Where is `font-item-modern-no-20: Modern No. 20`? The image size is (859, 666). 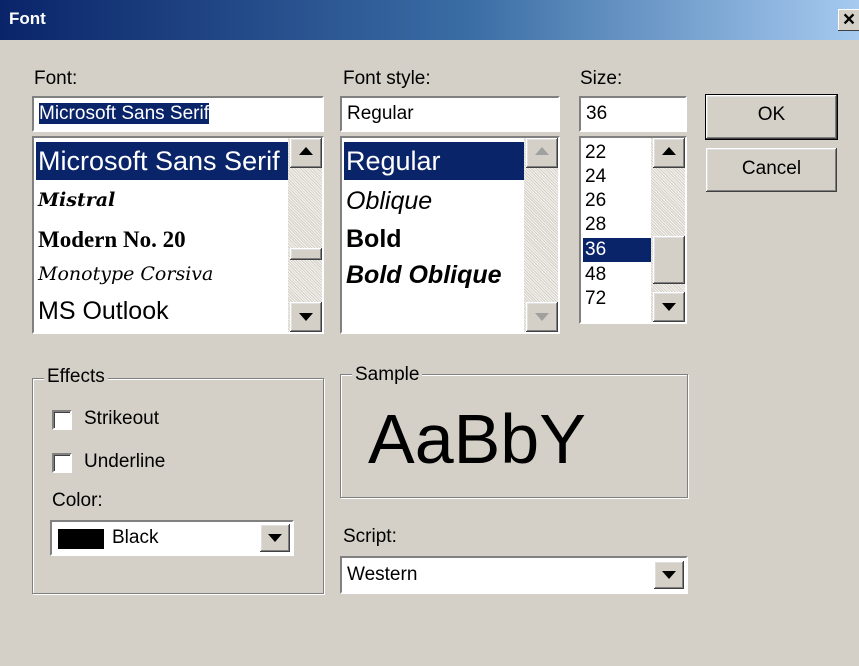 font-item-modern-no-20: Modern No. 20 is located at coordinates (111, 240).